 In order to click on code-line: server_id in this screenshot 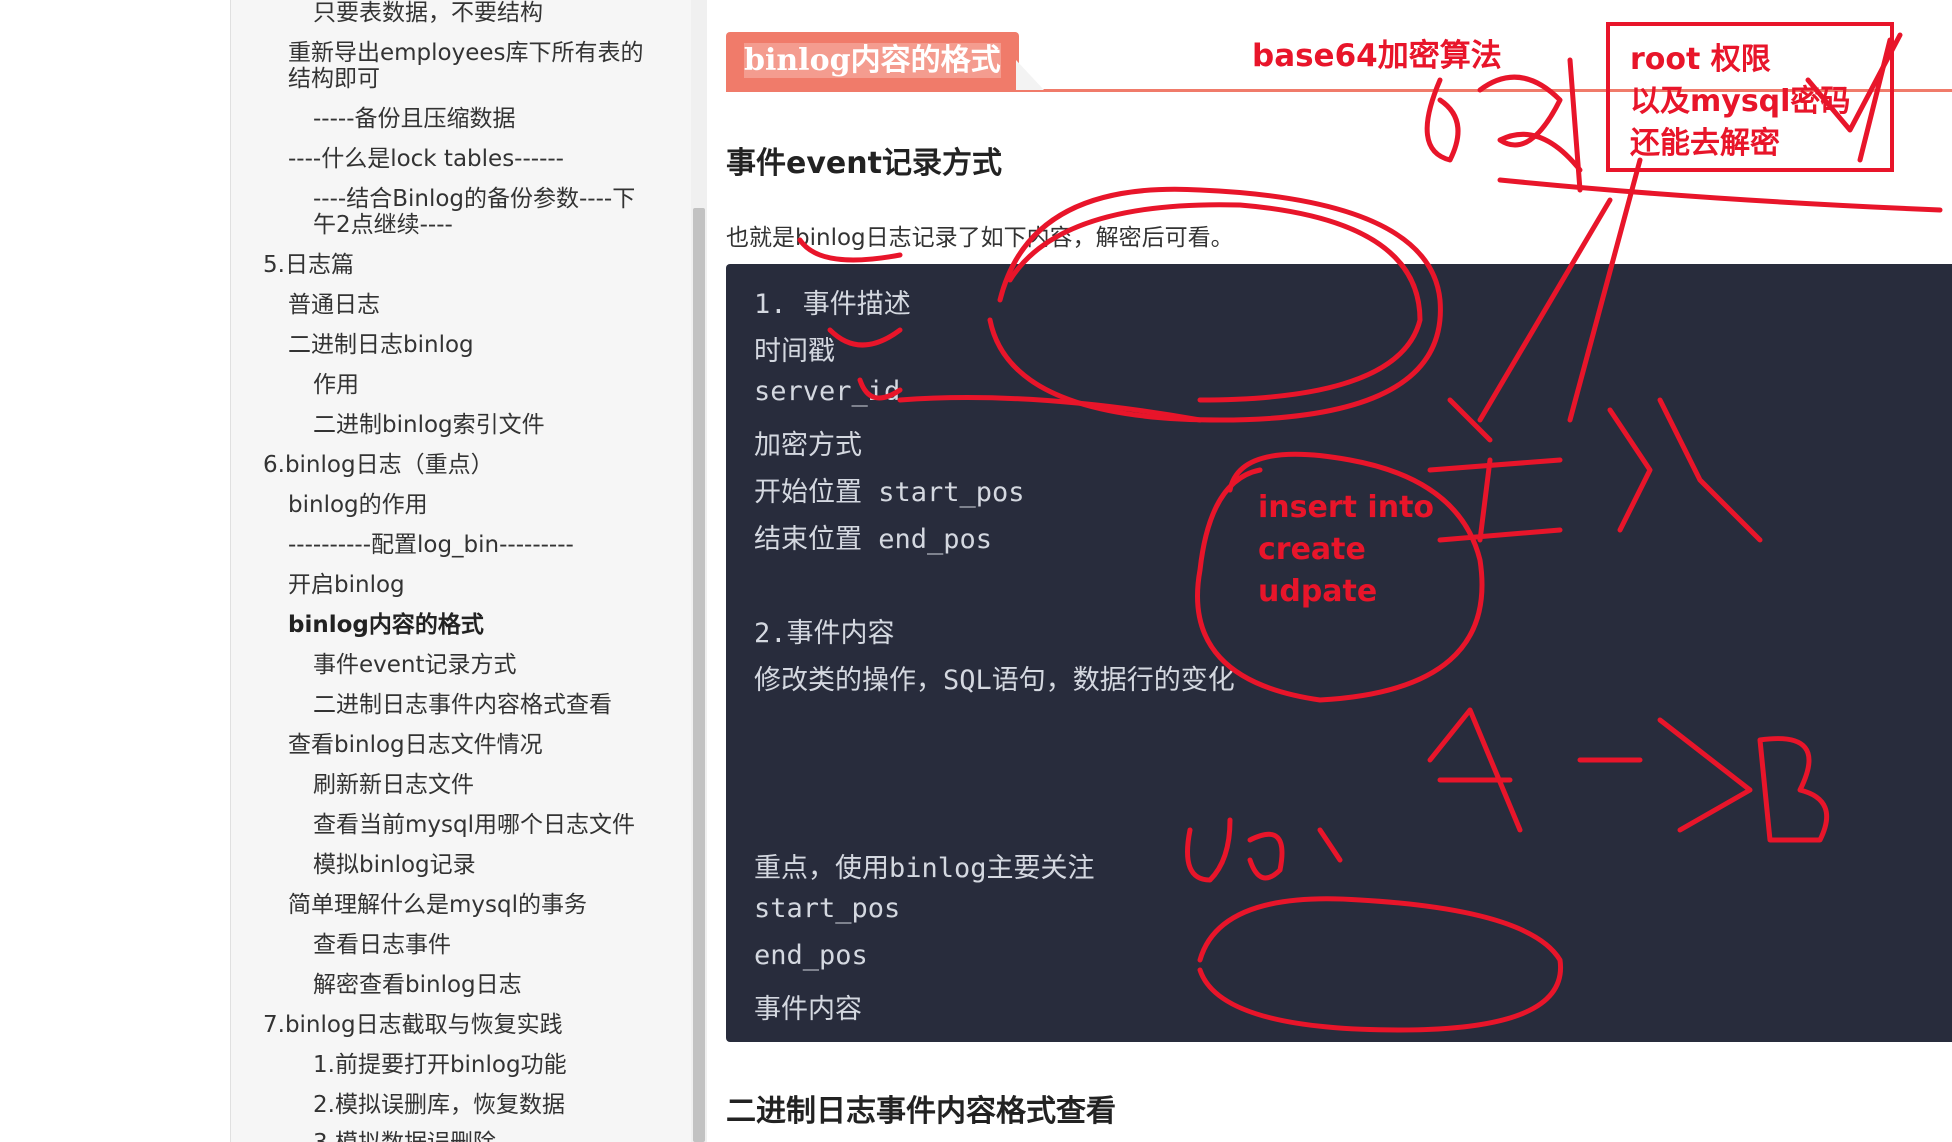, I will do `click(827, 391)`.